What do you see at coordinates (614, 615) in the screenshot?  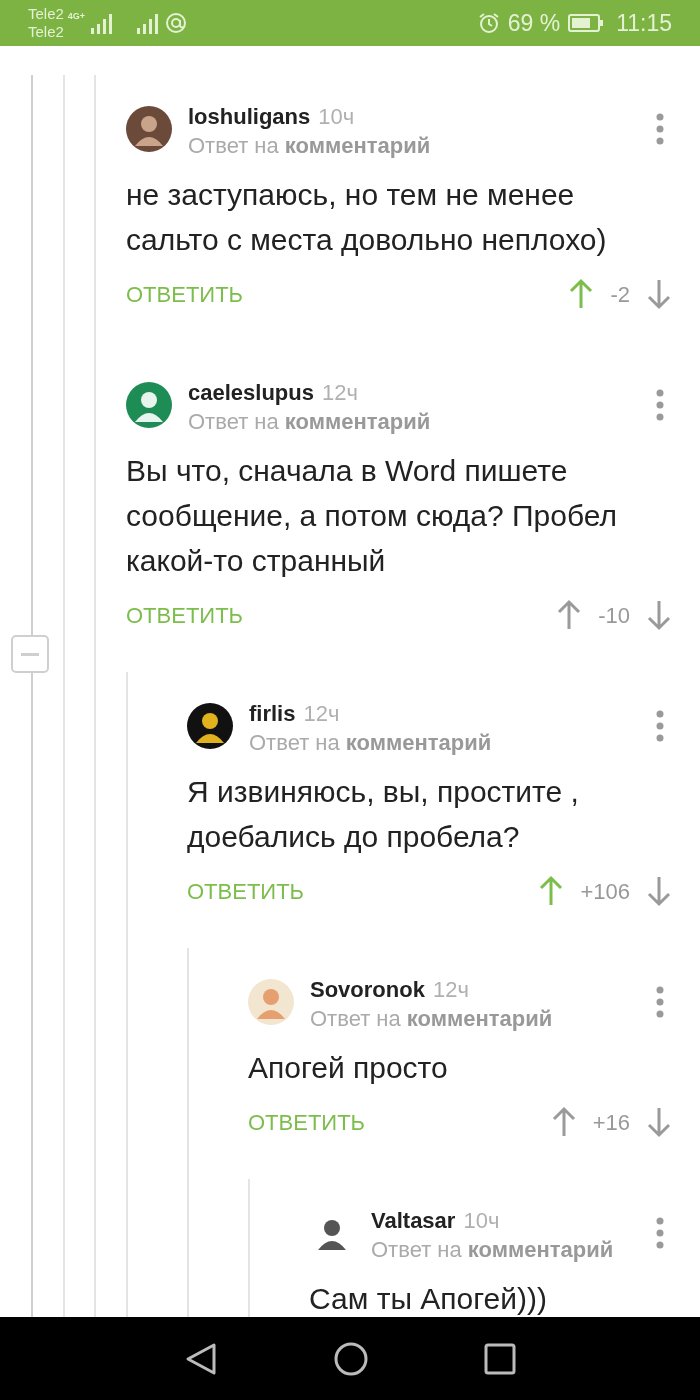 I see `rating-score: -10` at bounding box center [614, 615].